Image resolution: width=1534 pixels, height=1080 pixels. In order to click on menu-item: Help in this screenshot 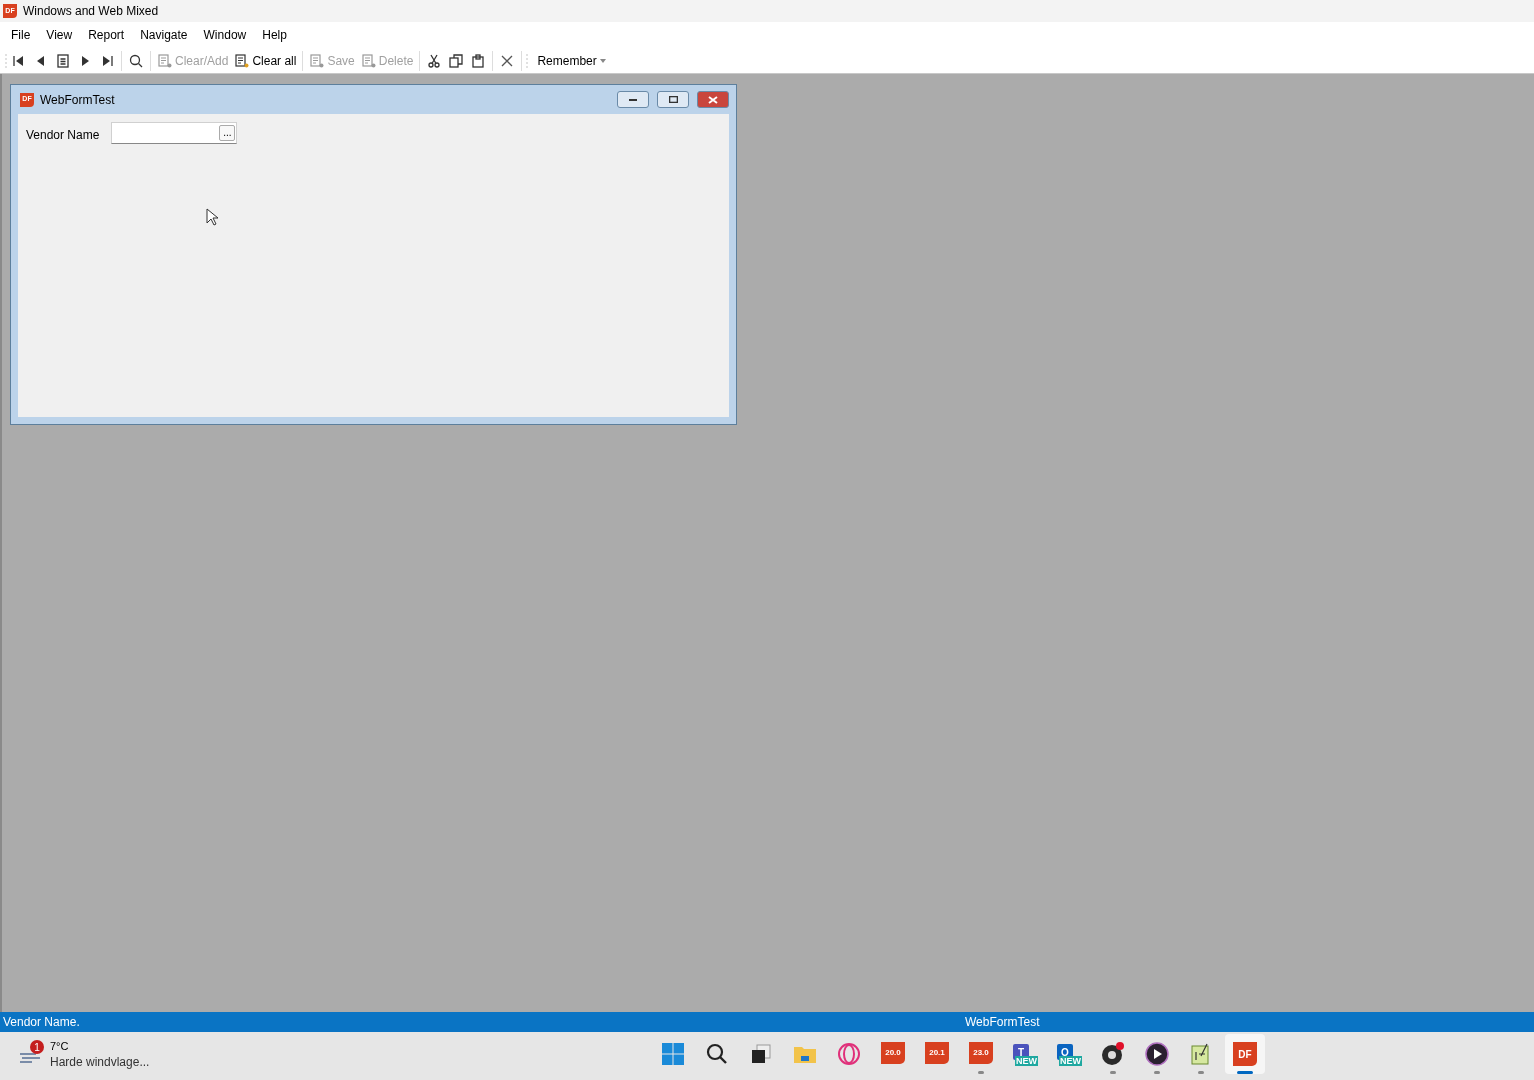, I will do `click(274, 35)`.